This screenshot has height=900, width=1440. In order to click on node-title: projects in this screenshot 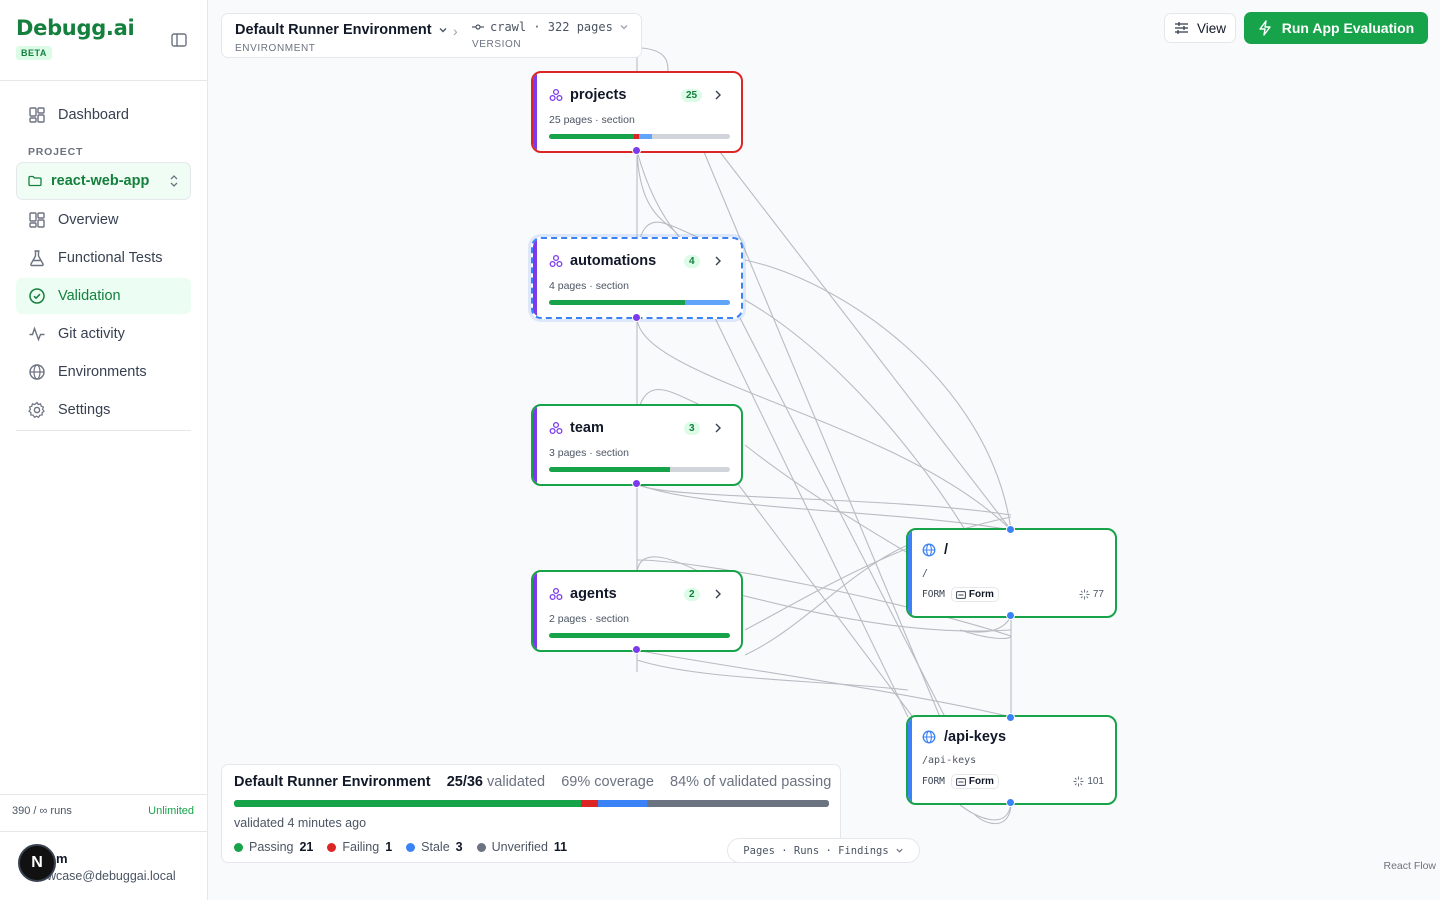, I will do `click(587, 95)`.